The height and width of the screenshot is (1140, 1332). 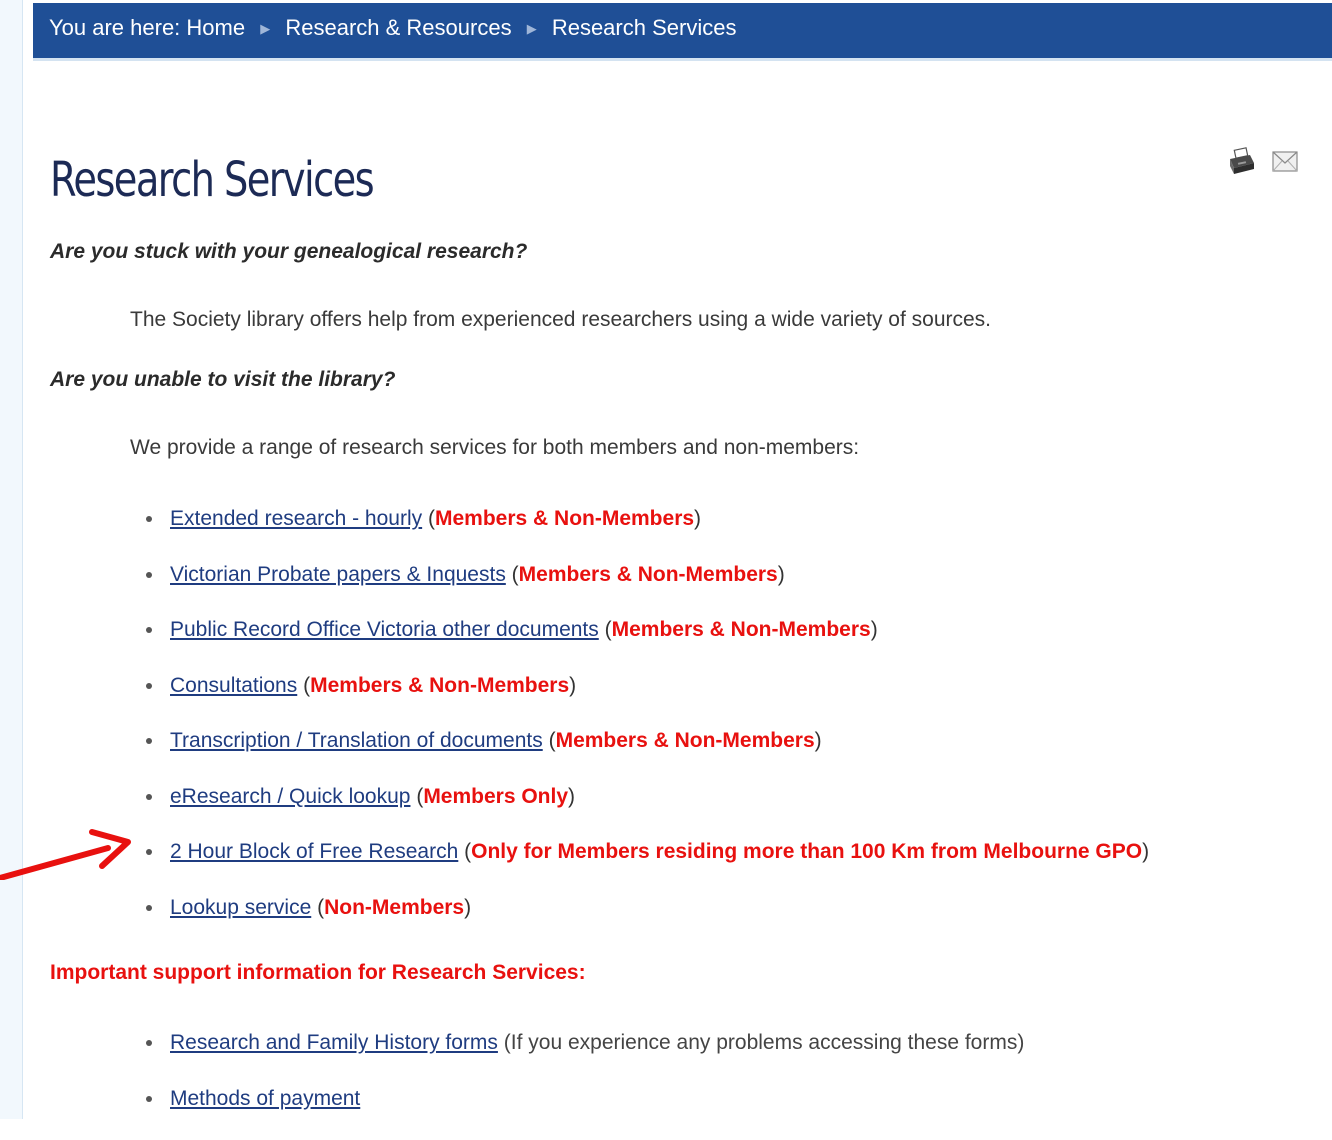 I want to click on envelope-icon, so click(x=1285, y=161).